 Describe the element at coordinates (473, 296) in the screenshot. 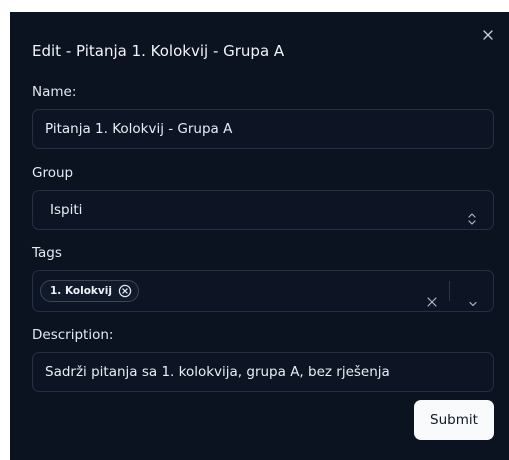

I see `chevron-down-icon` at that location.